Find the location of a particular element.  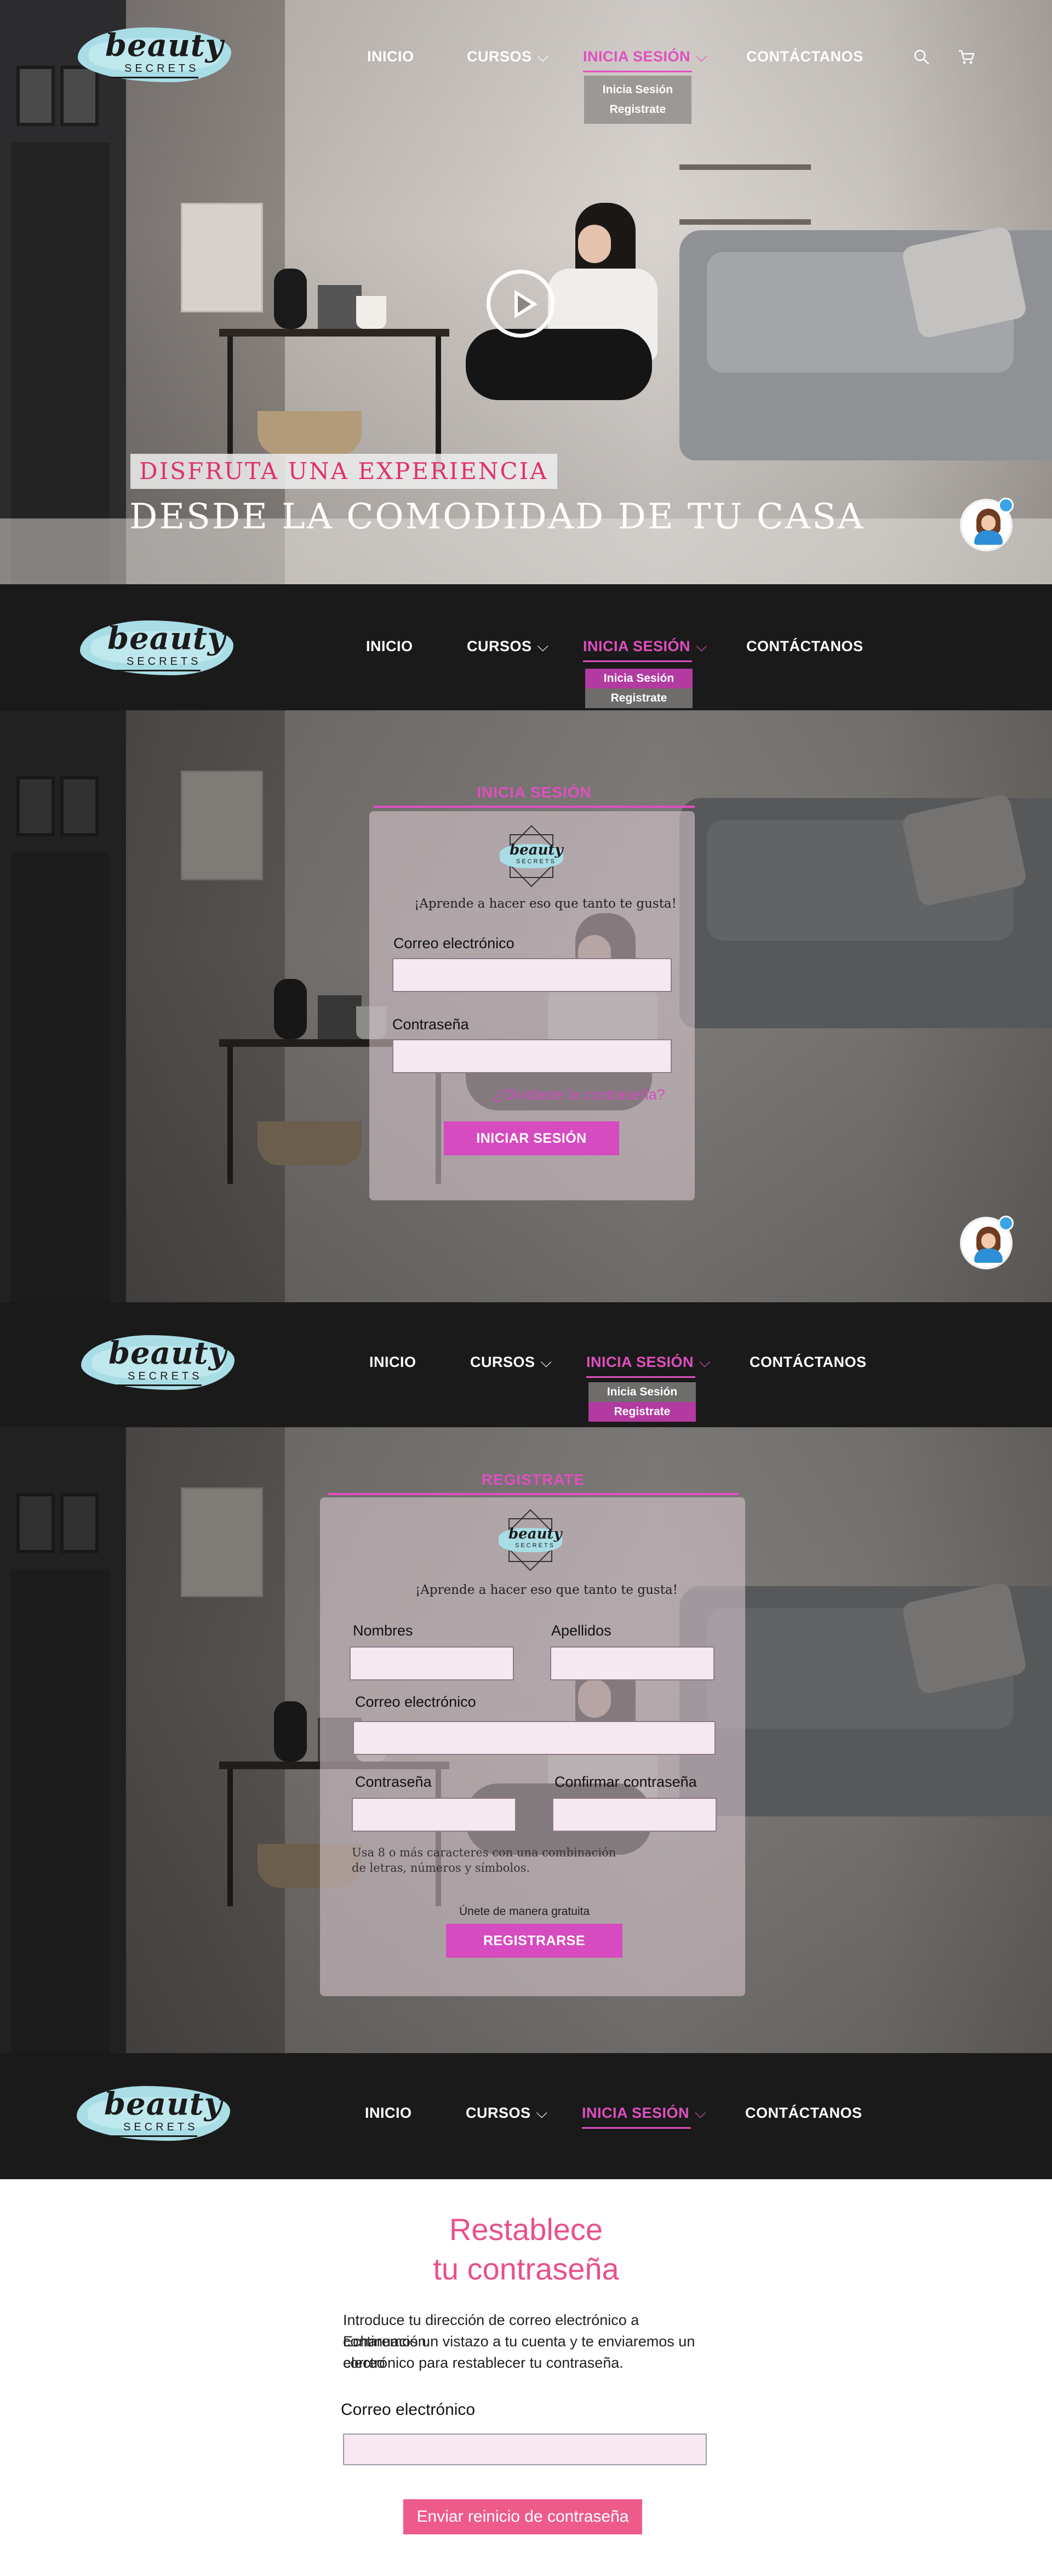

reset-title-line1: Restablece is located at coordinates (526, 2229).